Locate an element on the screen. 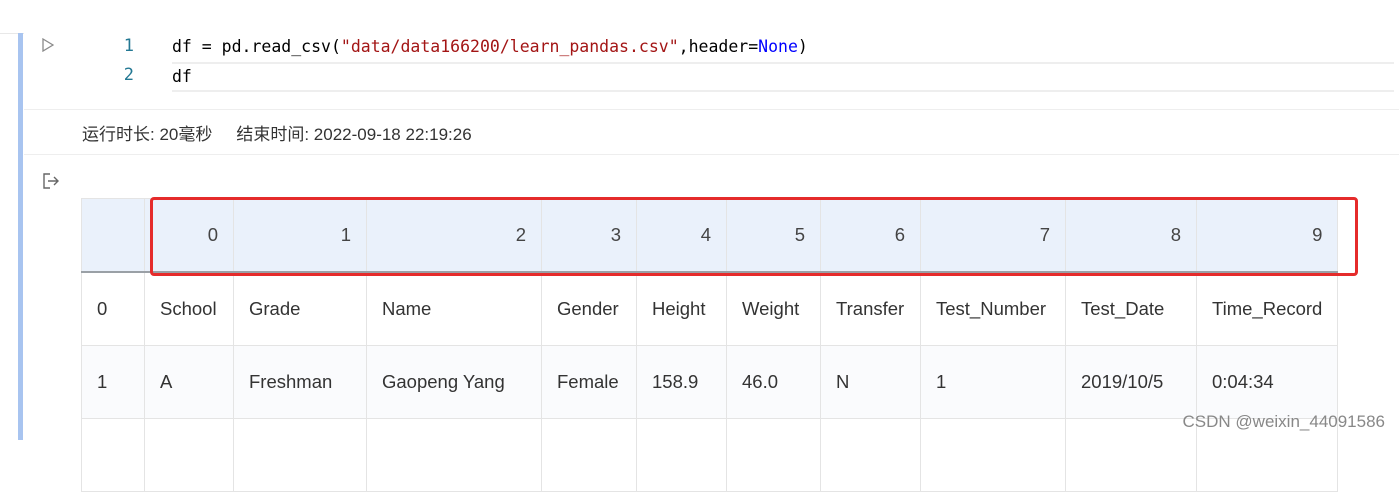  cell-selection-bar is located at coordinates (20, 236).